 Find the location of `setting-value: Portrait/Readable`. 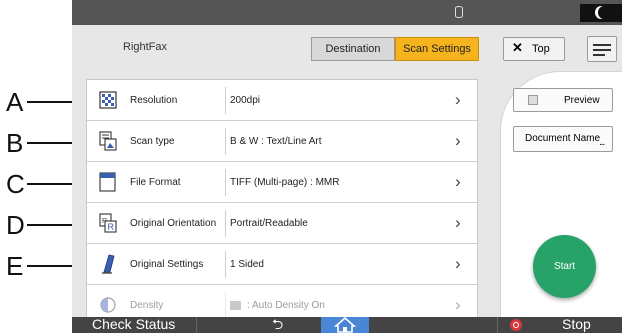

setting-value: Portrait/Readable is located at coordinates (269, 223).